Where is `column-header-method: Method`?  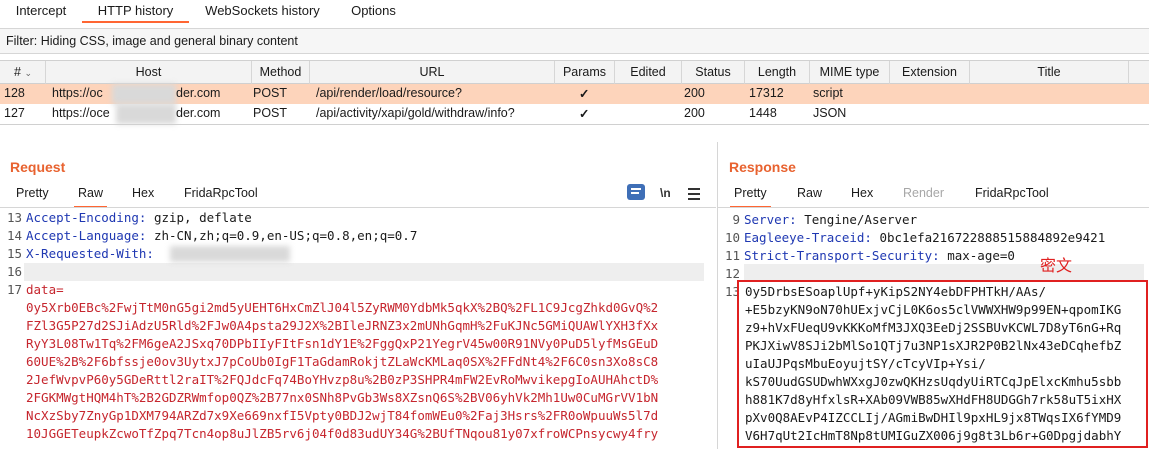 column-header-method: Method is located at coordinates (281, 72).